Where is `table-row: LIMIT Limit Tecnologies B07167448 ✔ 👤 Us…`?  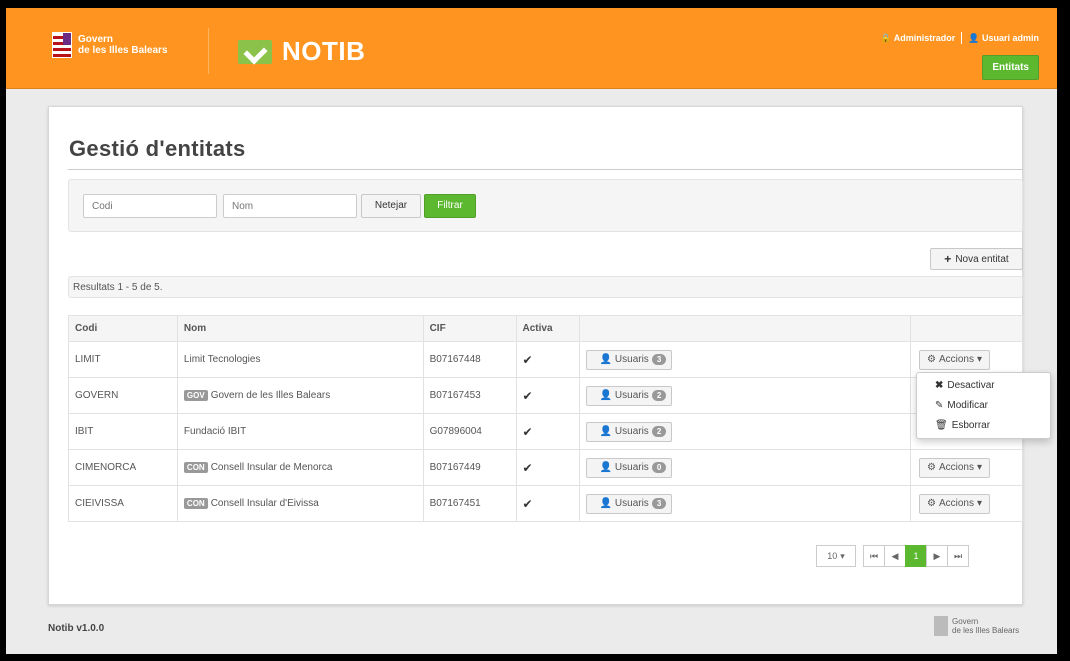
table-row: LIMIT Limit Tecnologies B07167448 ✔ 👤 Us… is located at coordinates (545, 359).